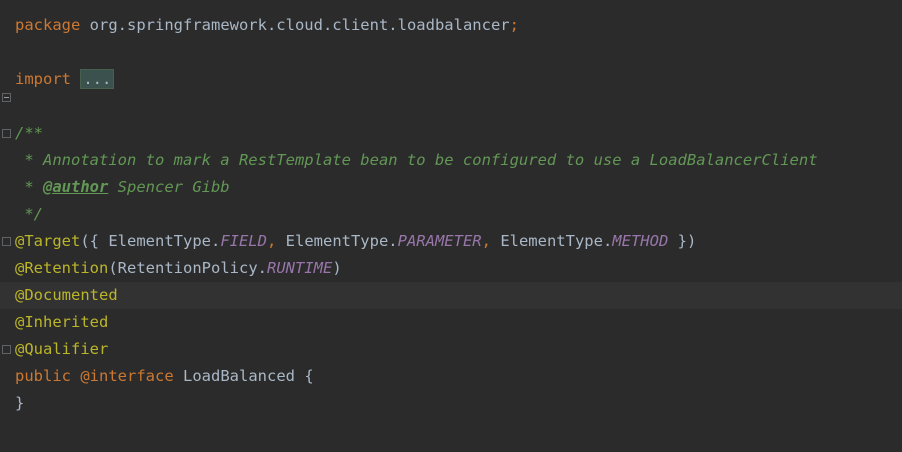  What do you see at coordinates (43, 79) in the screenshot?
I see `keyword-import: import` at bounding box center [43, 79].